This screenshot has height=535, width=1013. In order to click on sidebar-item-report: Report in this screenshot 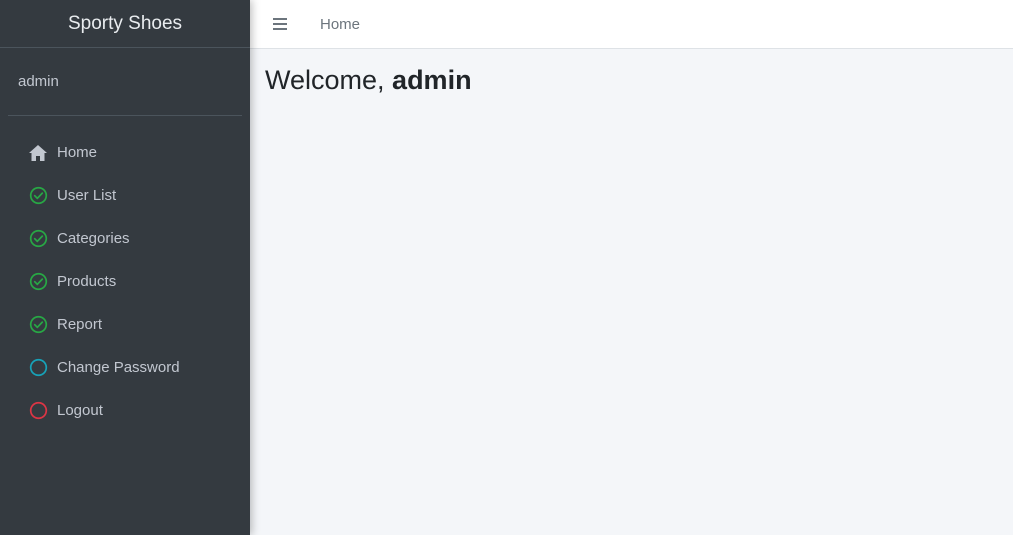, I will do `click(125, 324)`.